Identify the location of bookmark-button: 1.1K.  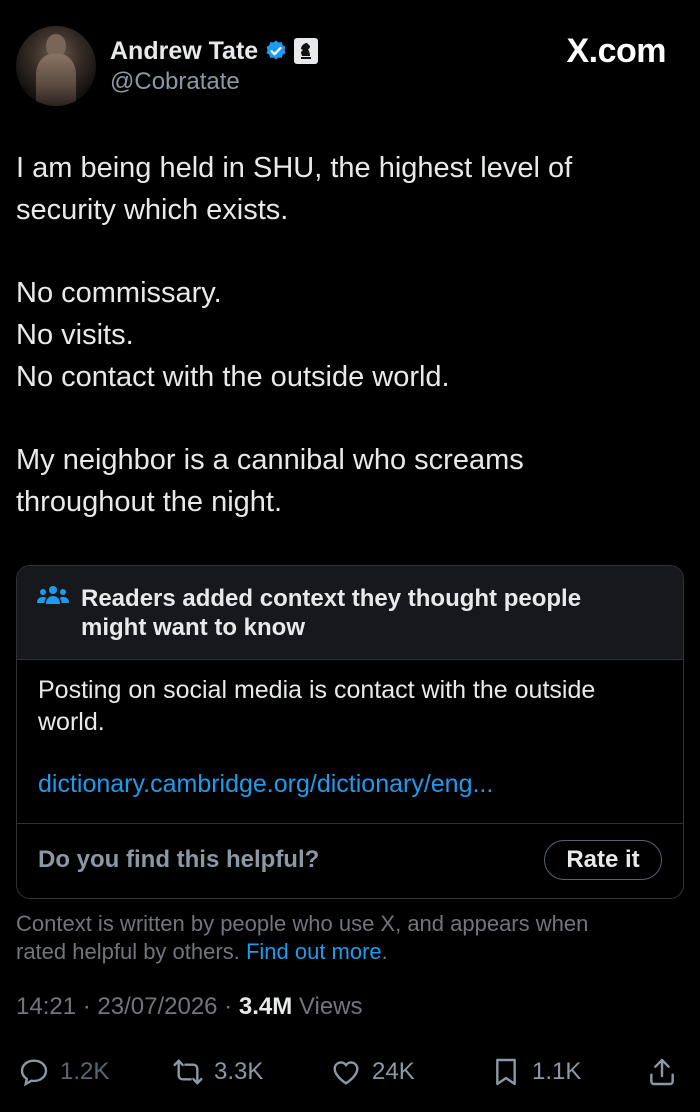
(535, 1072).